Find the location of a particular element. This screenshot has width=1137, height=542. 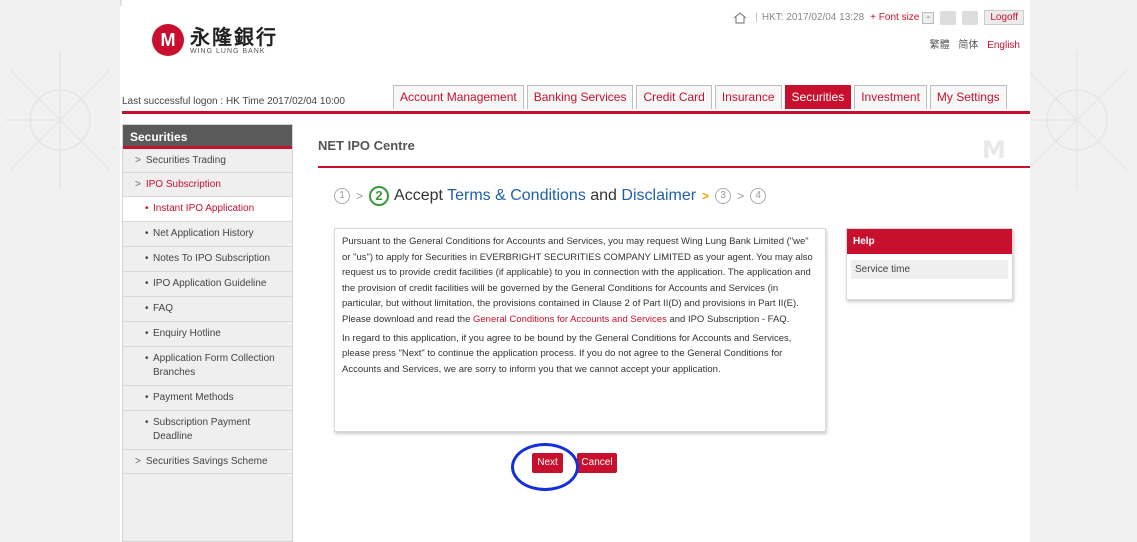

sidebar-item-ipo-subscription: > IPO Subscription is located at coordinates (207, 185).